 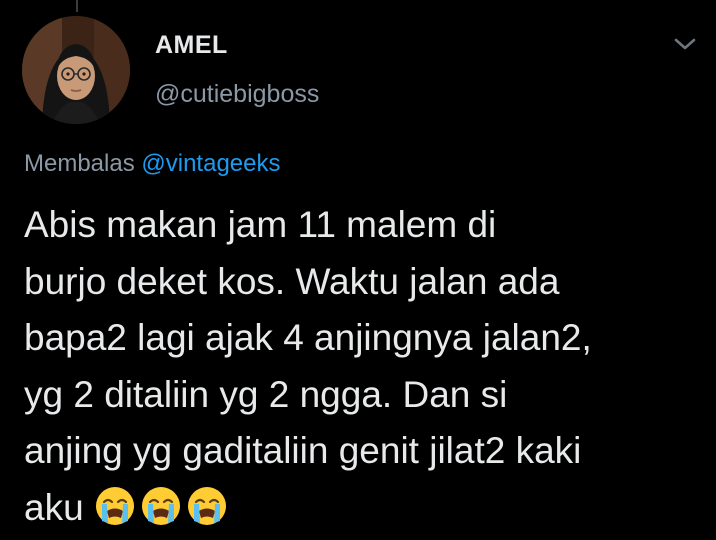 I want to click on tweet-text-line: aku, so click(x=54, y=507).